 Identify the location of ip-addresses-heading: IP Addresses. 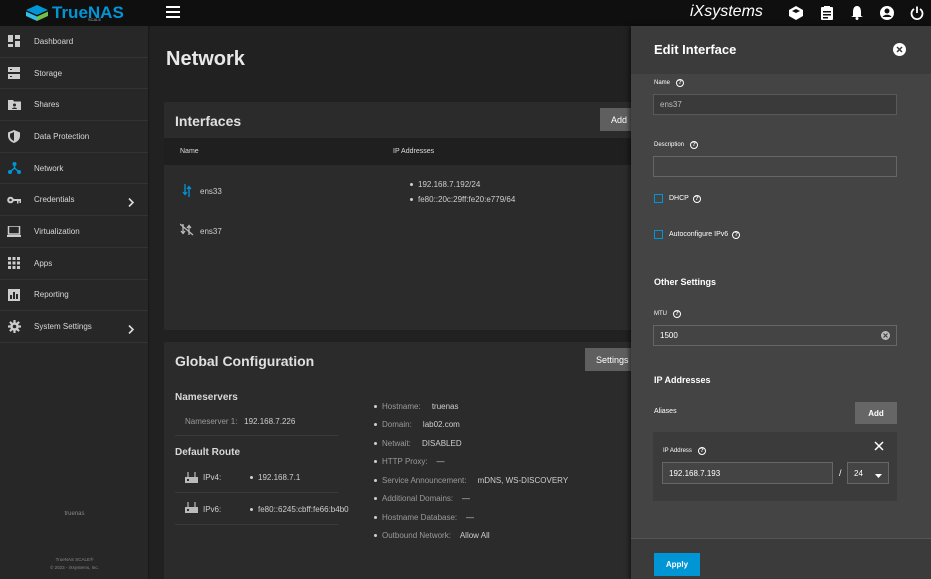
(682, 380).